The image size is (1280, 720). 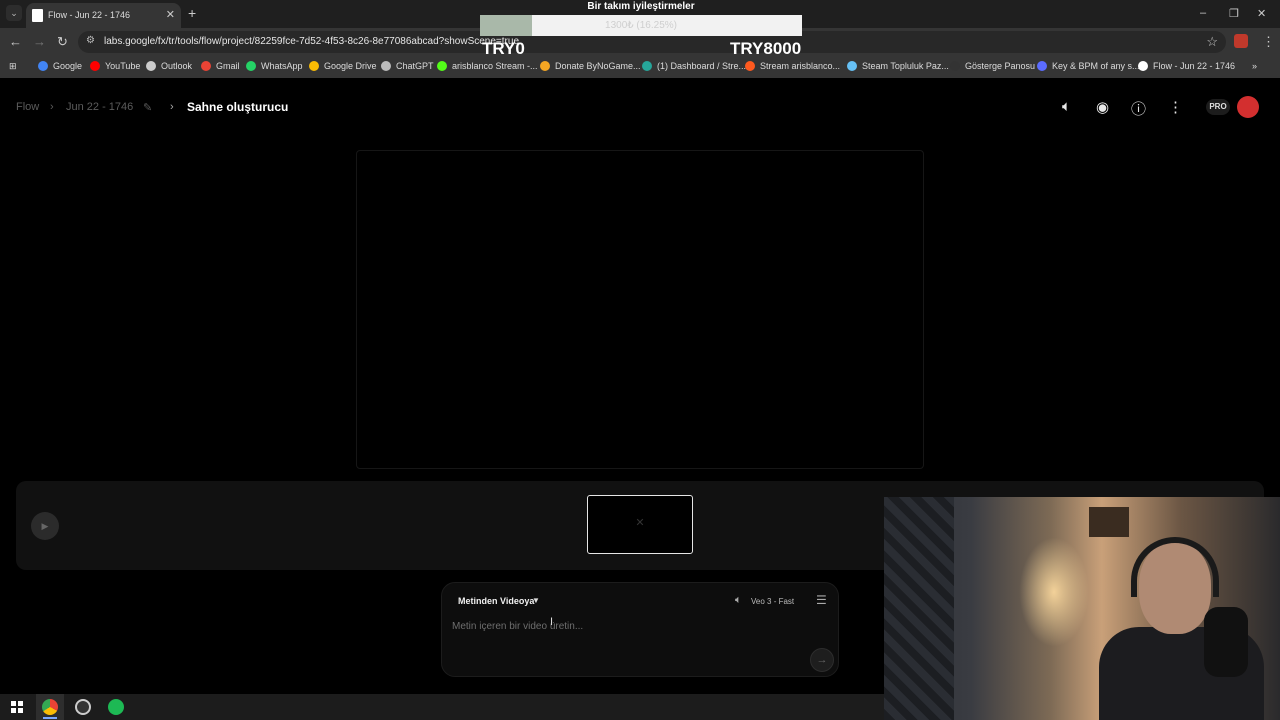 I want to click on donation-max-label: TRY8000, so click(x=766, y=48).